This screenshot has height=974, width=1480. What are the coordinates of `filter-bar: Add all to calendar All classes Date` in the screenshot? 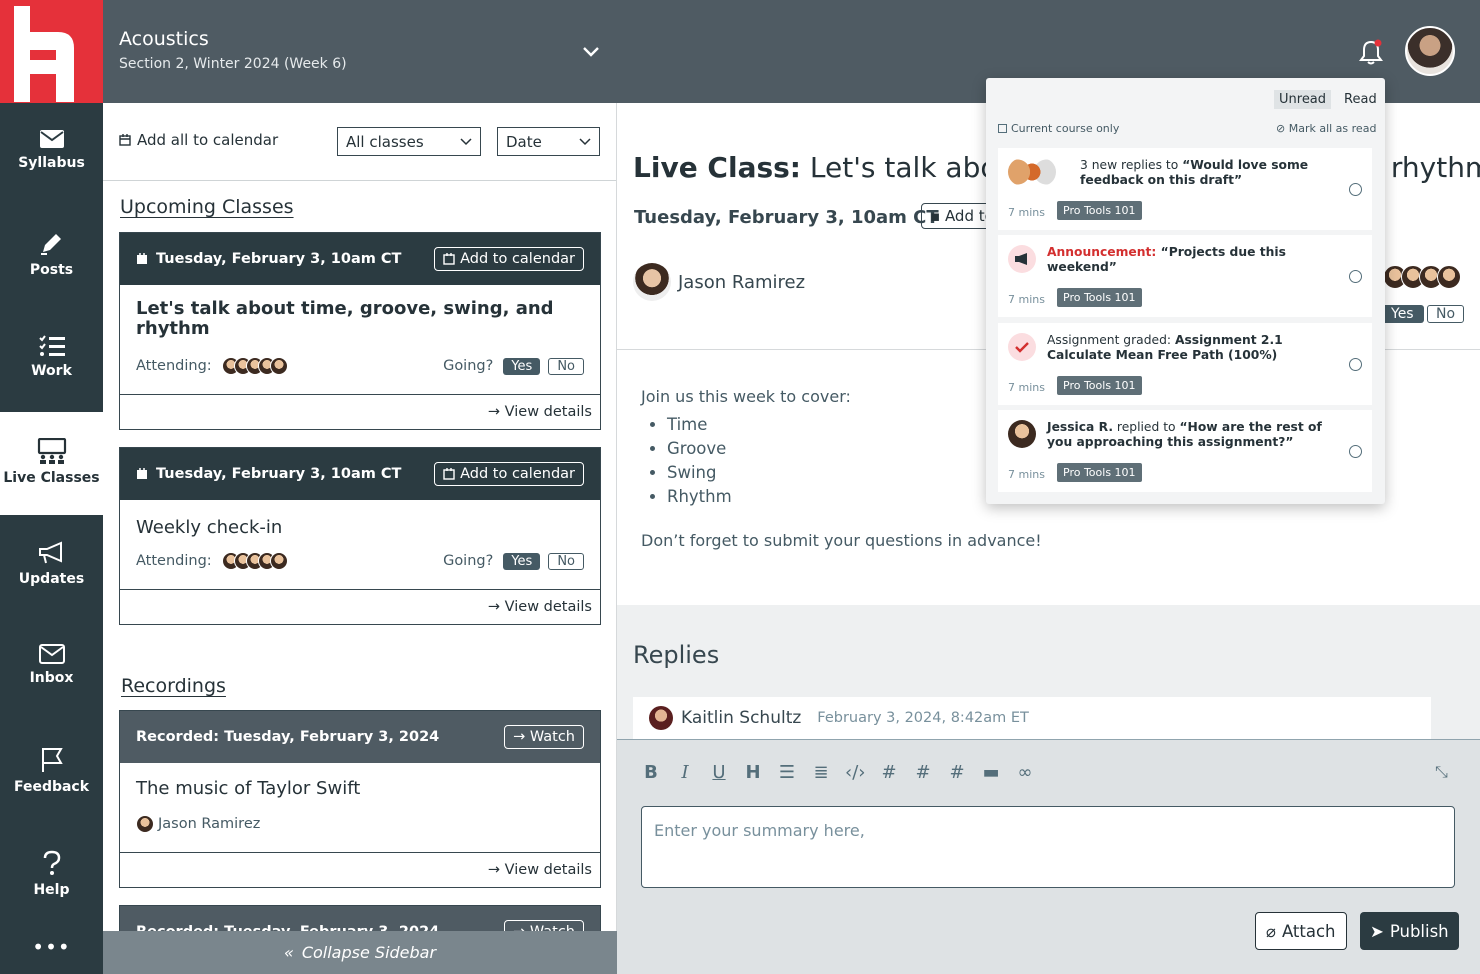 It's located at (359, 142).